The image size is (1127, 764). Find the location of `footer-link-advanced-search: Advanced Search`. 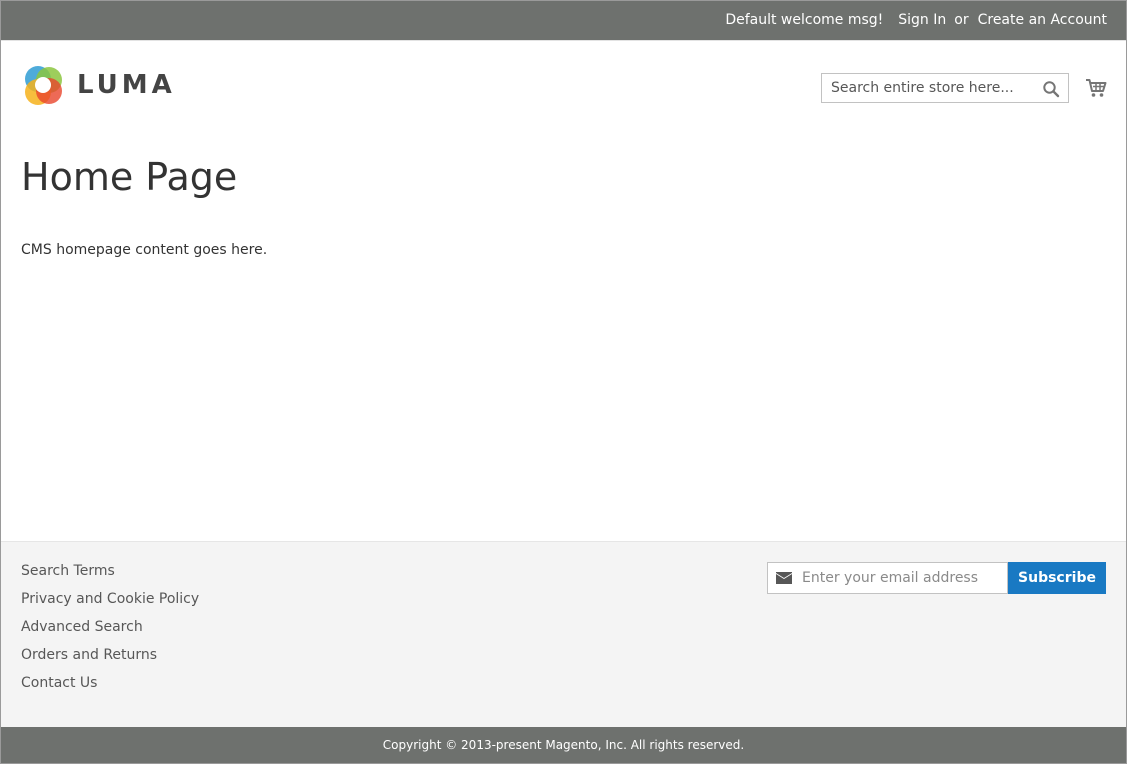

footer-link-advanced-search: Advanced Search is located at coordinates (110, 632).